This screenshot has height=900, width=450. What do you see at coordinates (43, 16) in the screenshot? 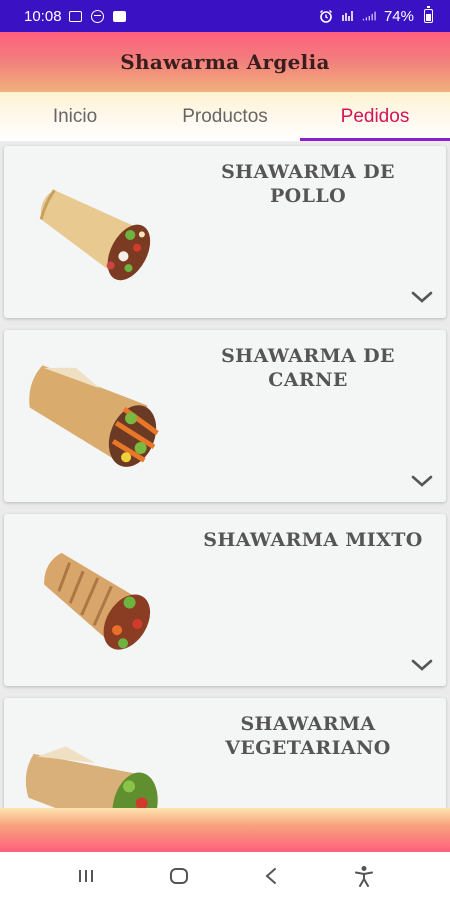
I see `clock: 10:08` at bounding box center [43, 16].